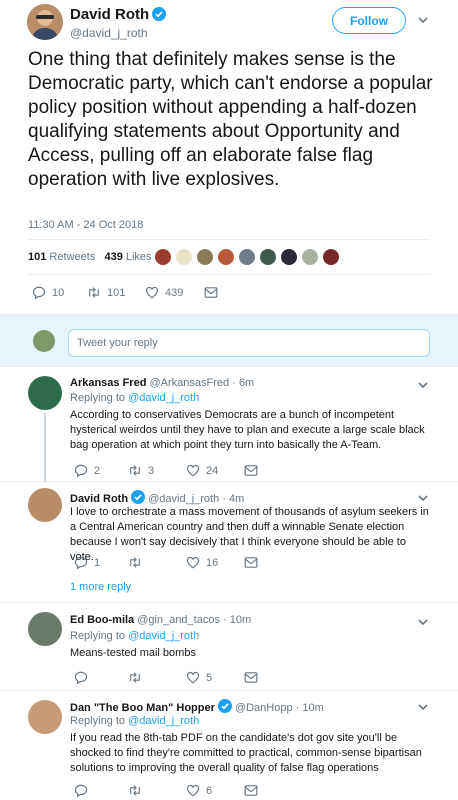 The width and height of the screenshot is (458, 800). Describe the element at coordinates (109, 33) in the screenshot. I see `author-handle: @david_j_roth` at that location.